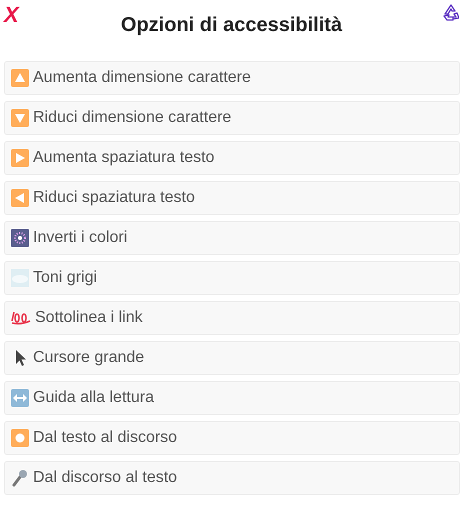 This screenshot has height=510, width=463. Describe the element at coordinates (232, 278) in the screenshot. I see `option-button: Toni grigi` at that location.